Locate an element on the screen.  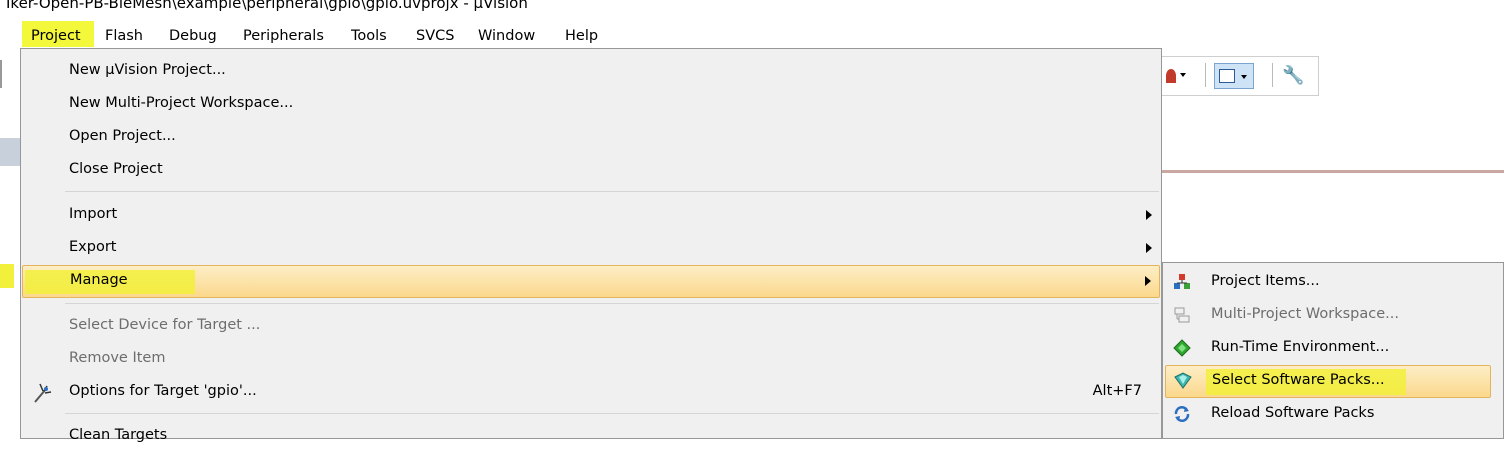
rte-icon is located at coordinates (1182, 348).